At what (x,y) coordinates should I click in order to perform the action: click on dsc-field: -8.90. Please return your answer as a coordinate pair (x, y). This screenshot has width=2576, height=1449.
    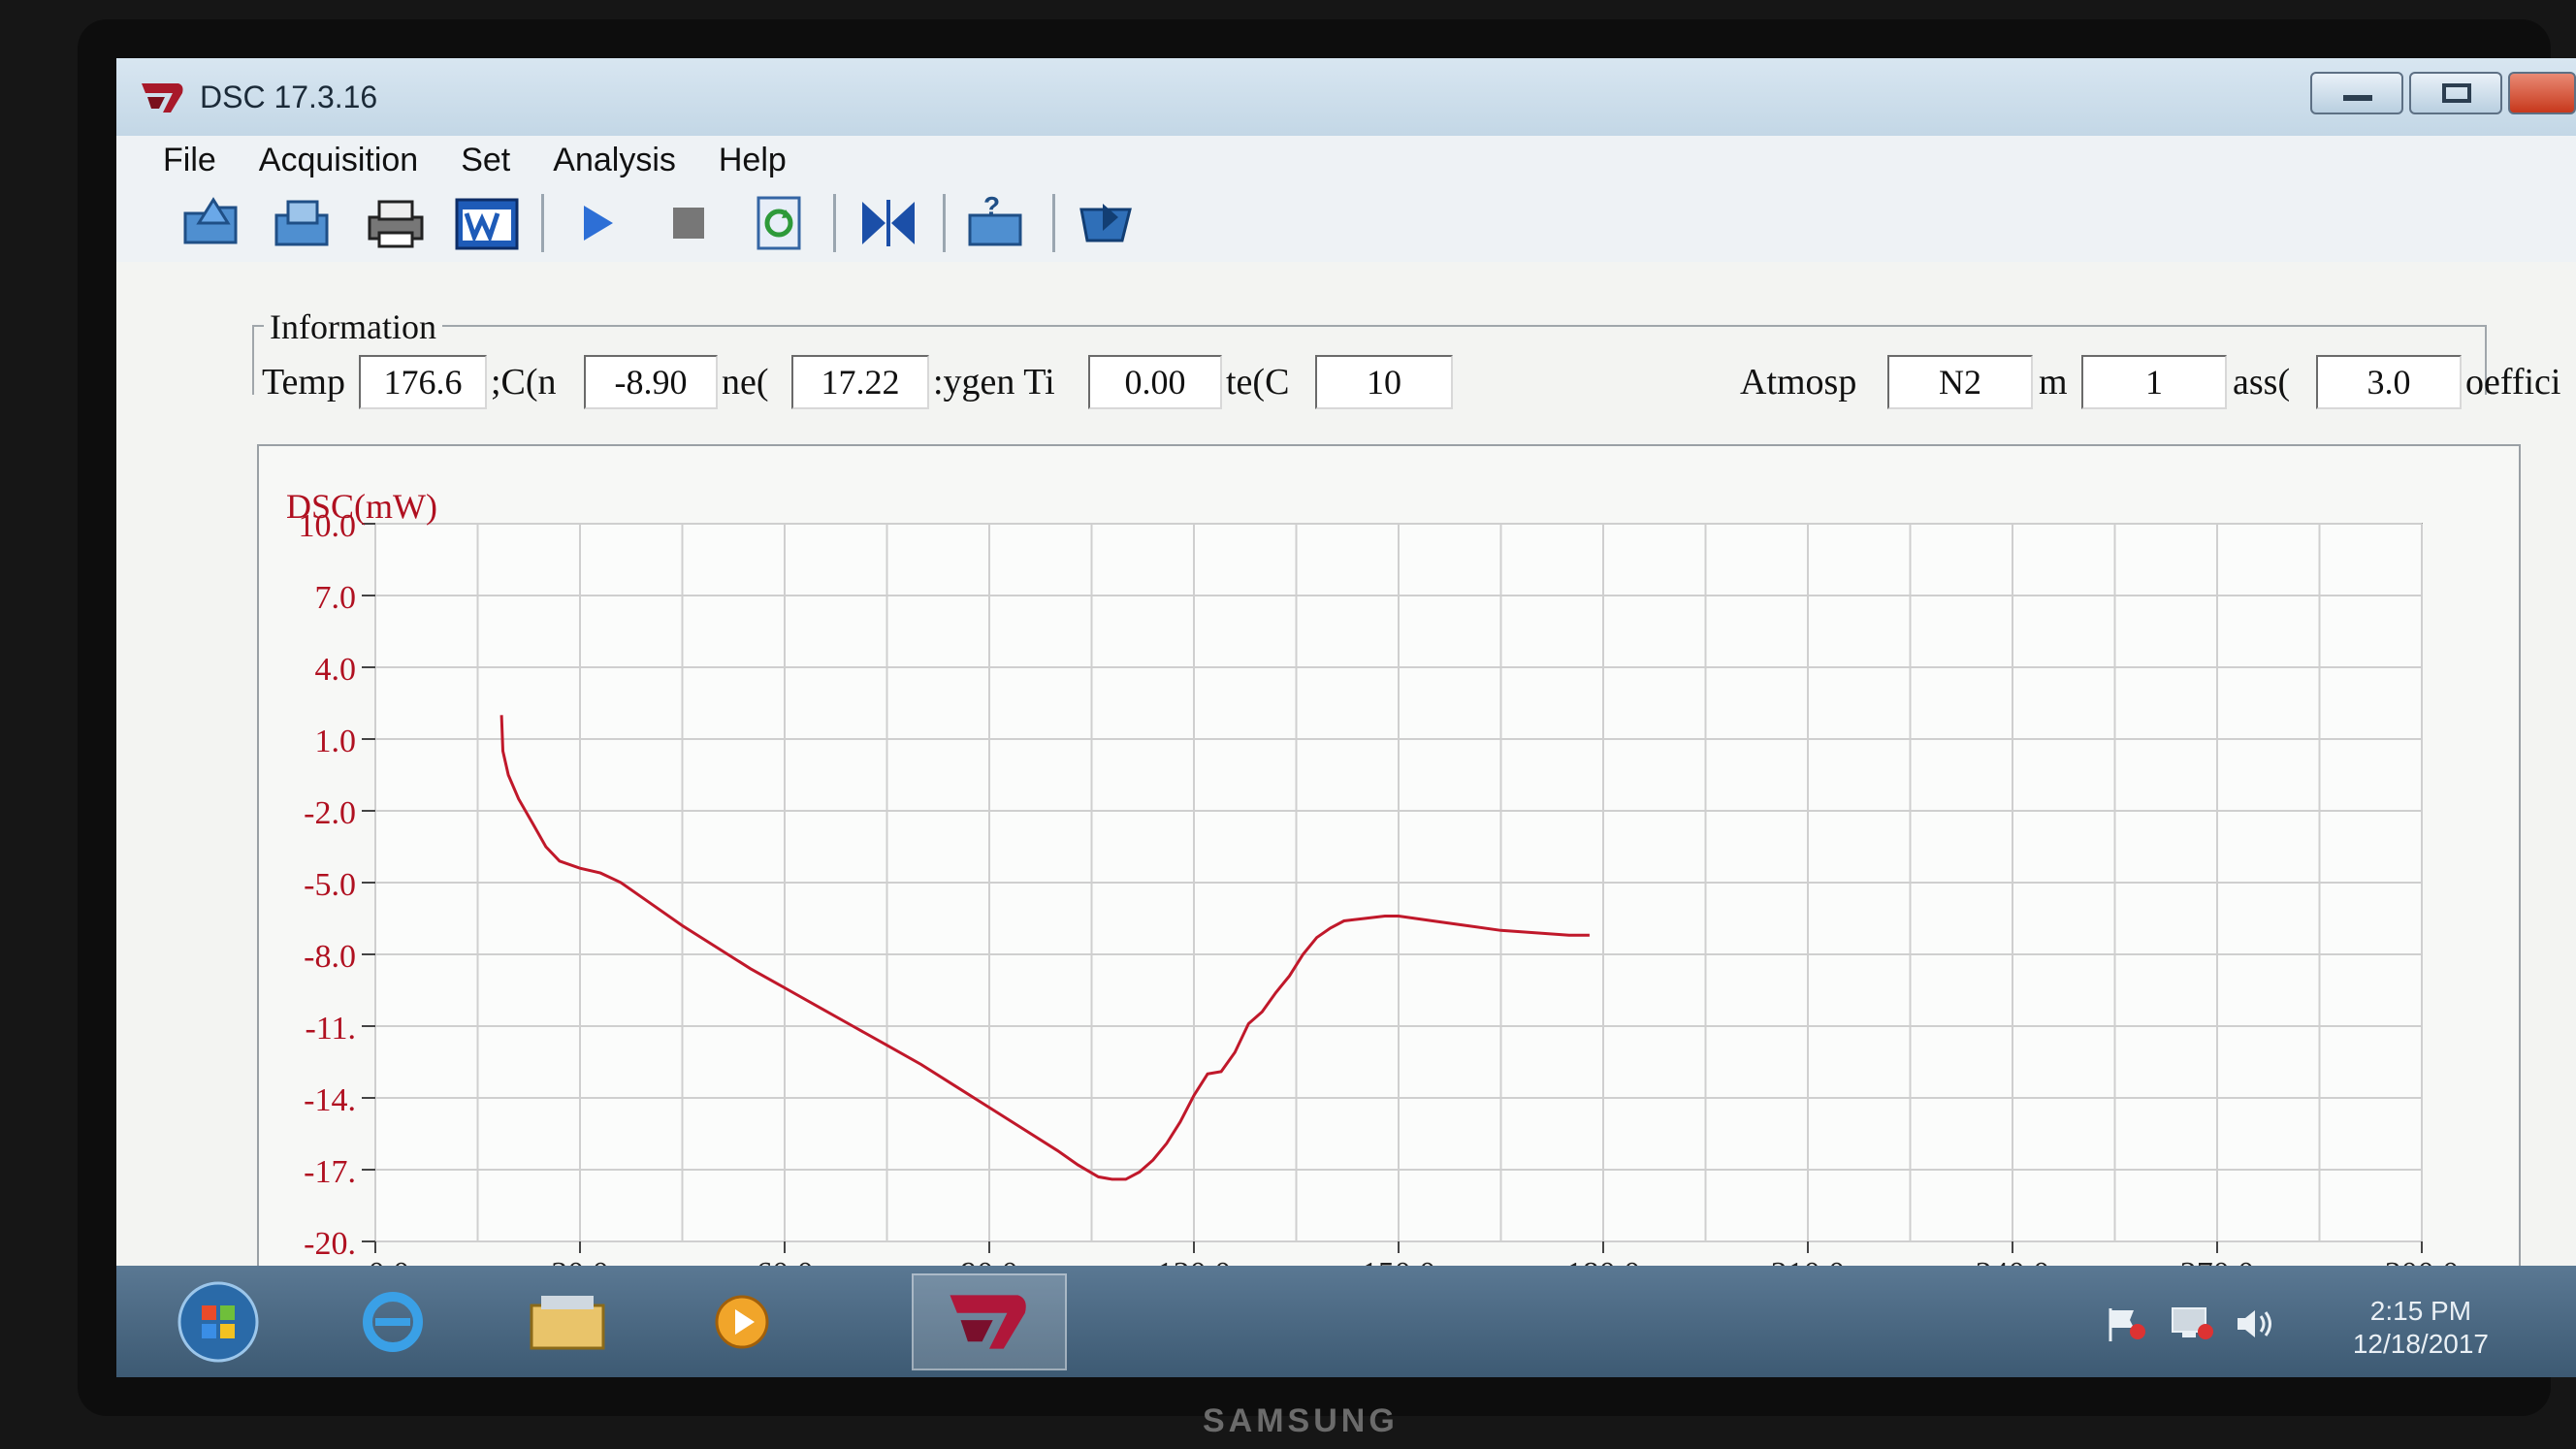
    Looking at the image, I should click on (651, 382).